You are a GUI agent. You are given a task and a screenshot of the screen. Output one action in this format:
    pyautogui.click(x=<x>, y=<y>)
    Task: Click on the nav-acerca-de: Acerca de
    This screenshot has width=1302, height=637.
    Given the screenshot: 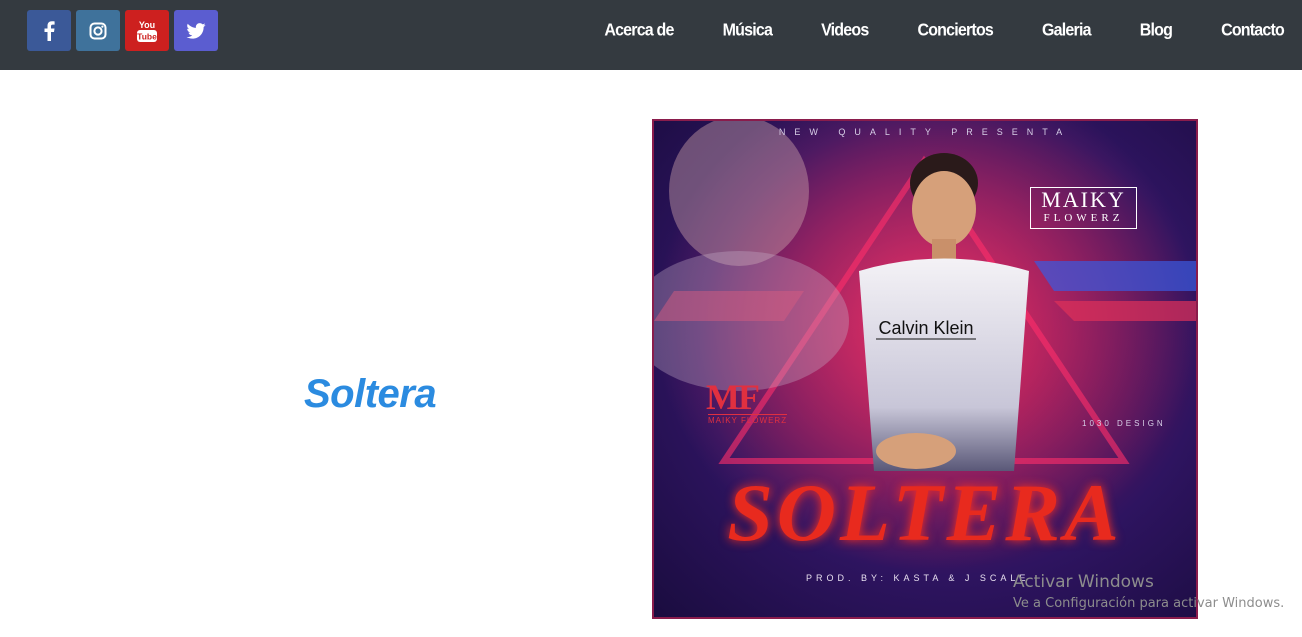 What is the action you would take?
    pyautogui.click(x=639, y=31)
    